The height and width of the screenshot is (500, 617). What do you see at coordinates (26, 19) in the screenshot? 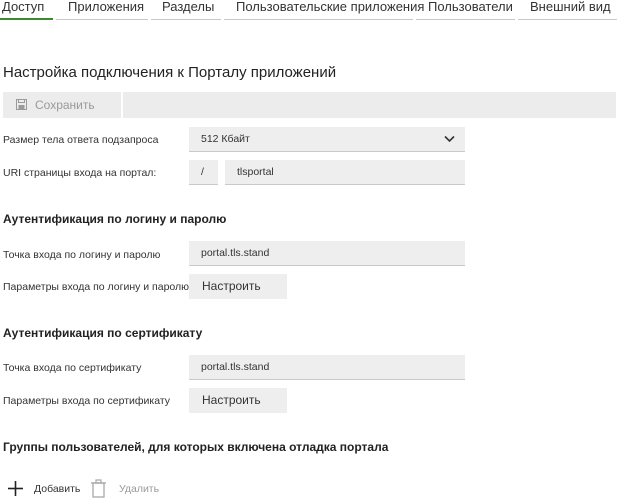
I see `tab-access-underline` at bounding box center [26, 19].